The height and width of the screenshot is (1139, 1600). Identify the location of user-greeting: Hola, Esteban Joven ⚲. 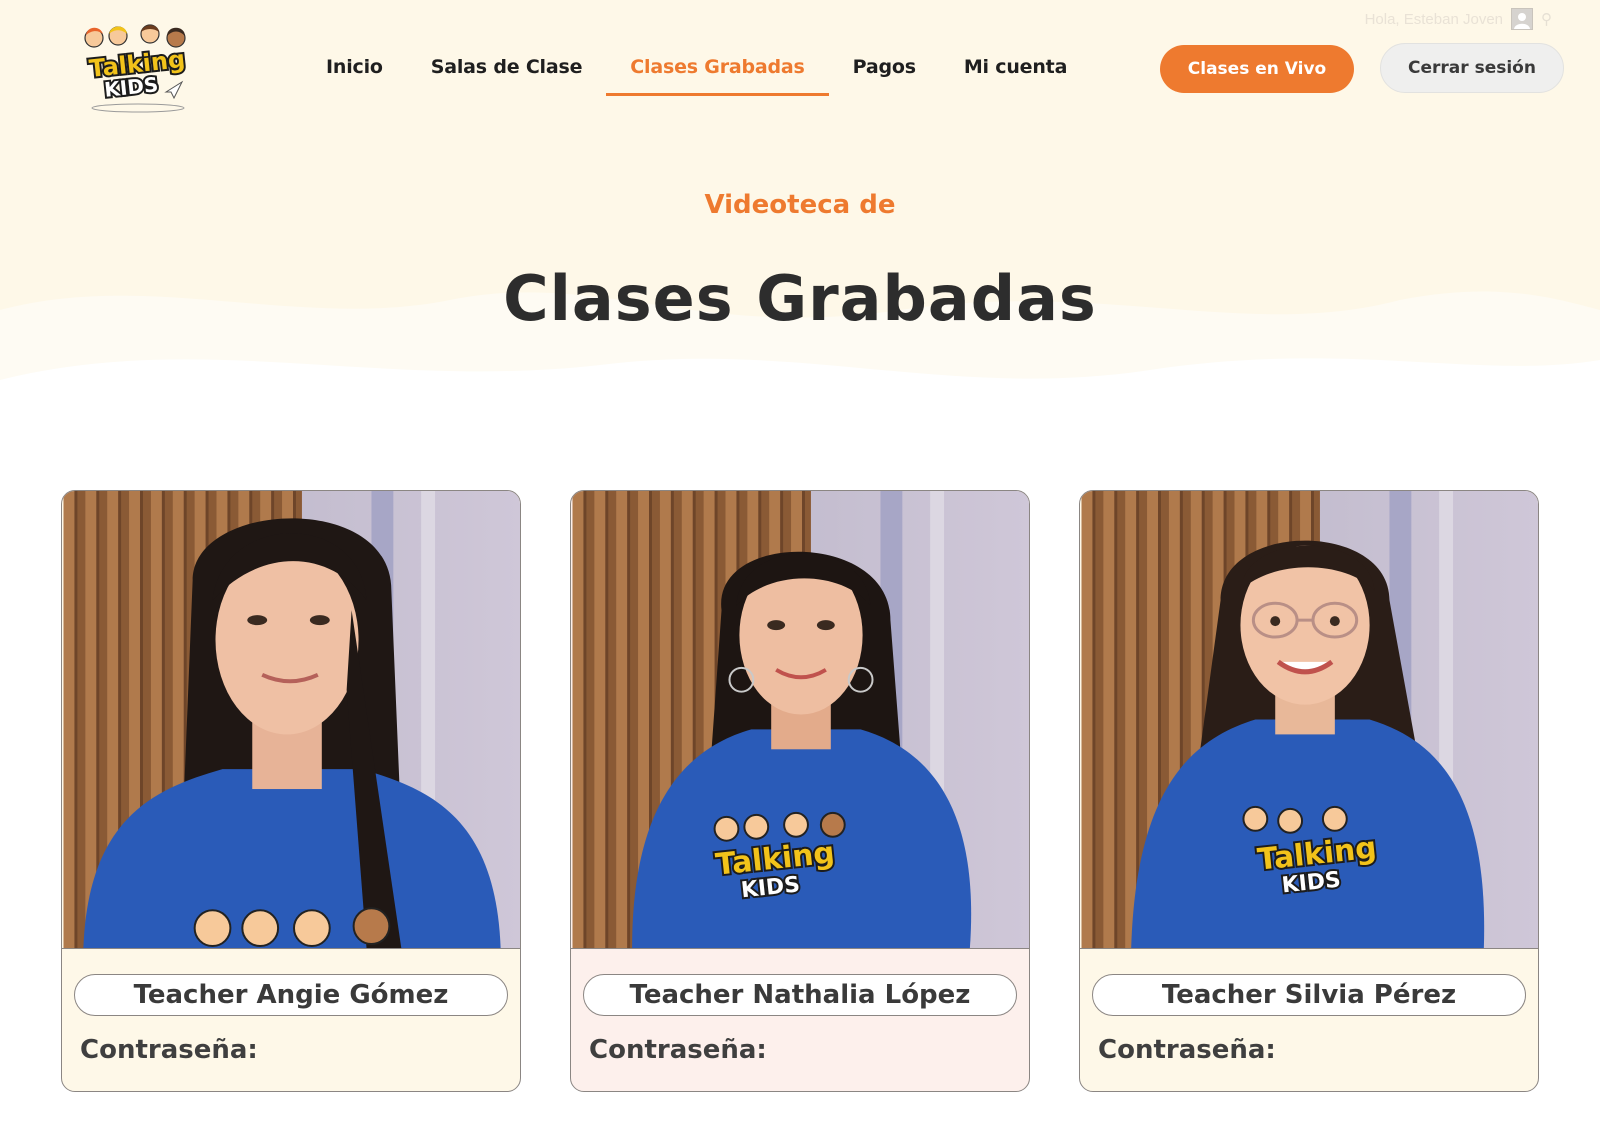
(1458, 19).